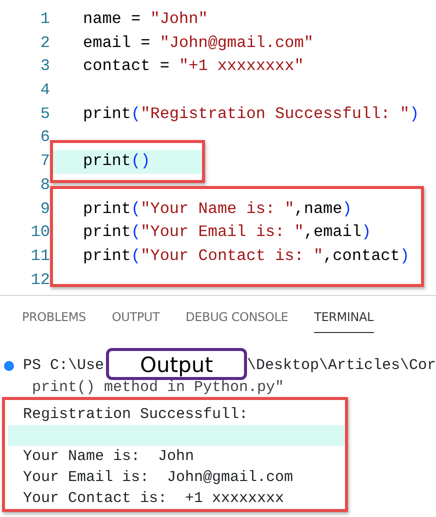  I want to click on line-number: 12, so click(40, 279).